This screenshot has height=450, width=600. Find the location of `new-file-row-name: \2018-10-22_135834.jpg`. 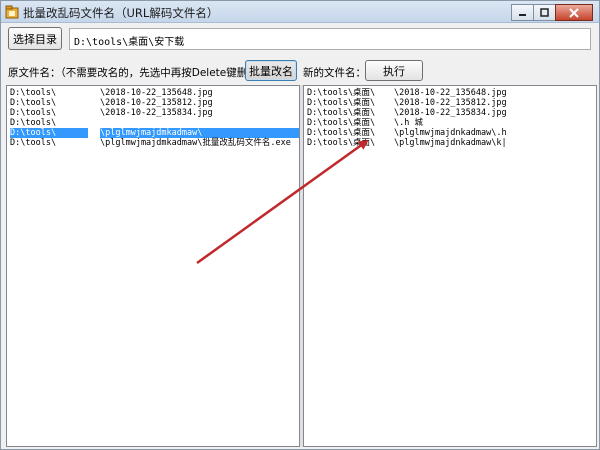

new-file-row-name: \2018-10-22_135834.jpg is located at coordinates (450, 113).